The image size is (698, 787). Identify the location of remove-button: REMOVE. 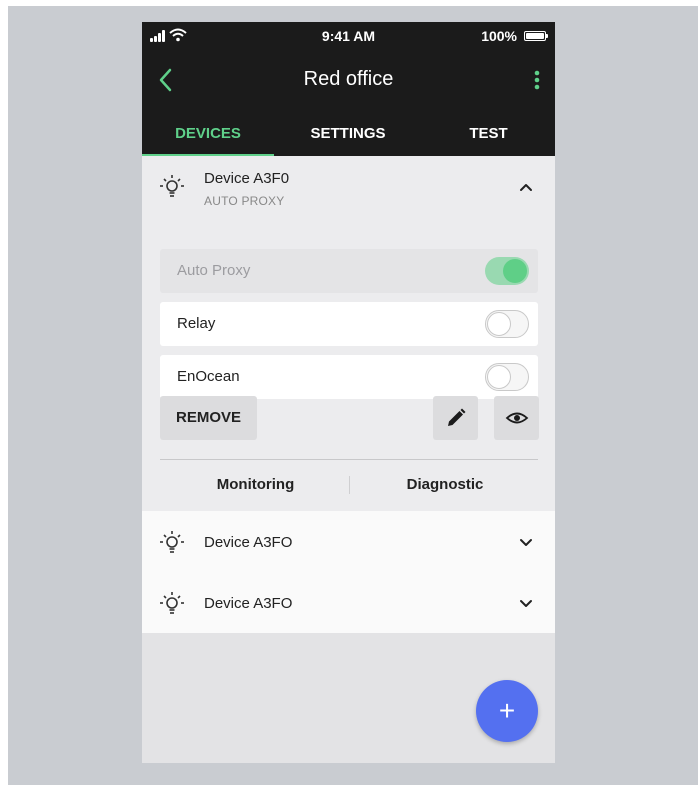
(208, 418).